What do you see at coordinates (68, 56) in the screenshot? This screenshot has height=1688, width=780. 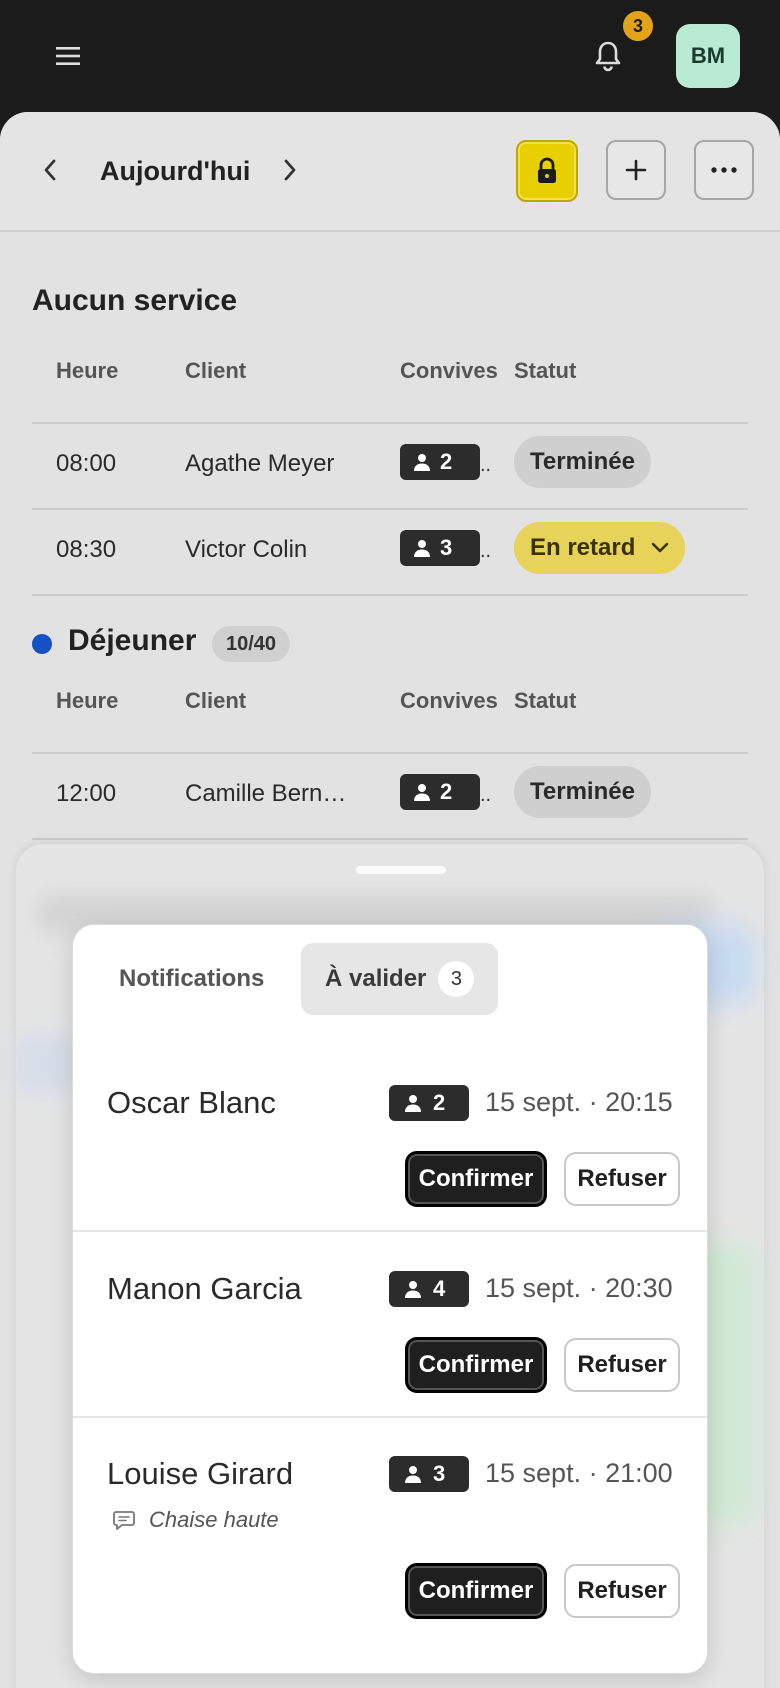 I see `menu-icon` at bounding box center [68, 56].